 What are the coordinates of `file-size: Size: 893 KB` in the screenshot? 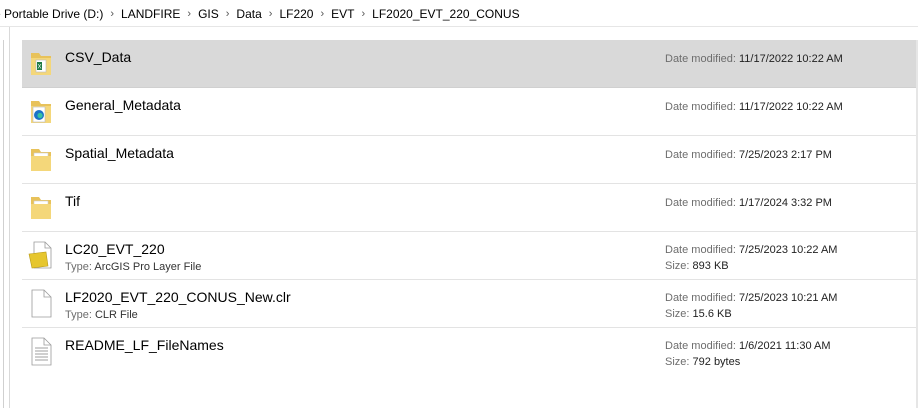 It's located at (697, 266).